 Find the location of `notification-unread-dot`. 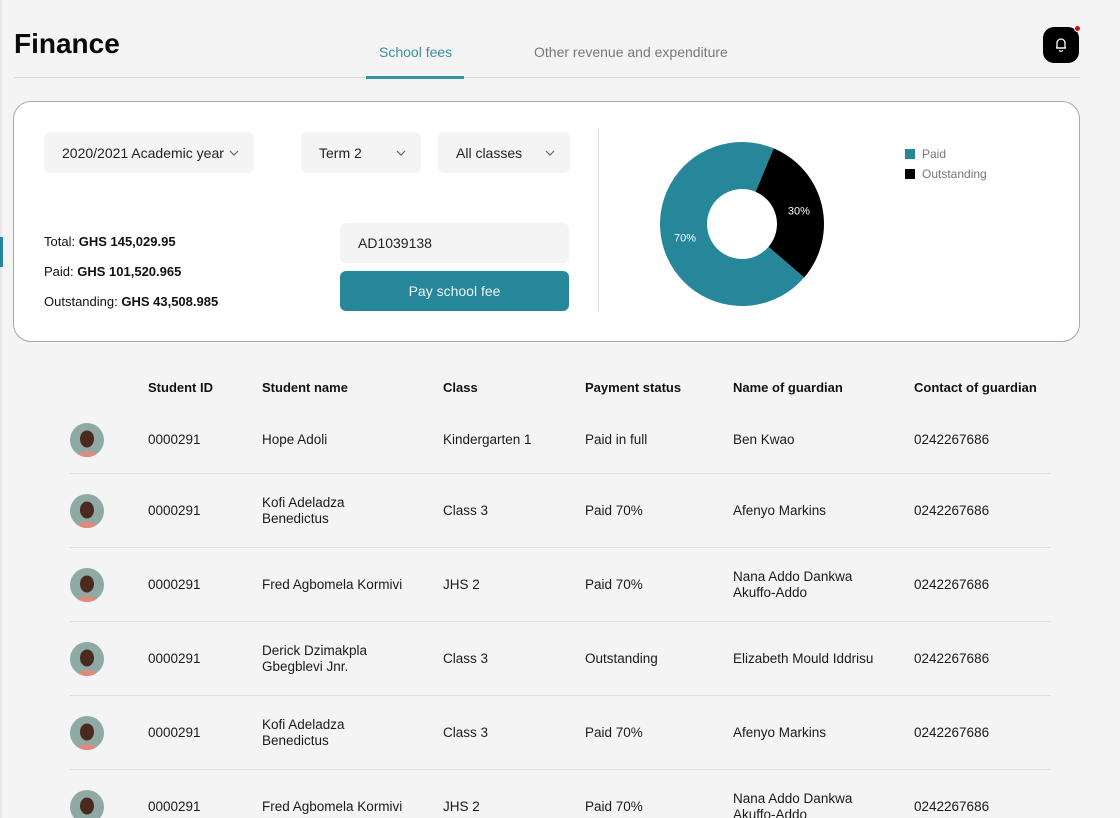

notification-unread-dot is located at coordinates (1077, 28).